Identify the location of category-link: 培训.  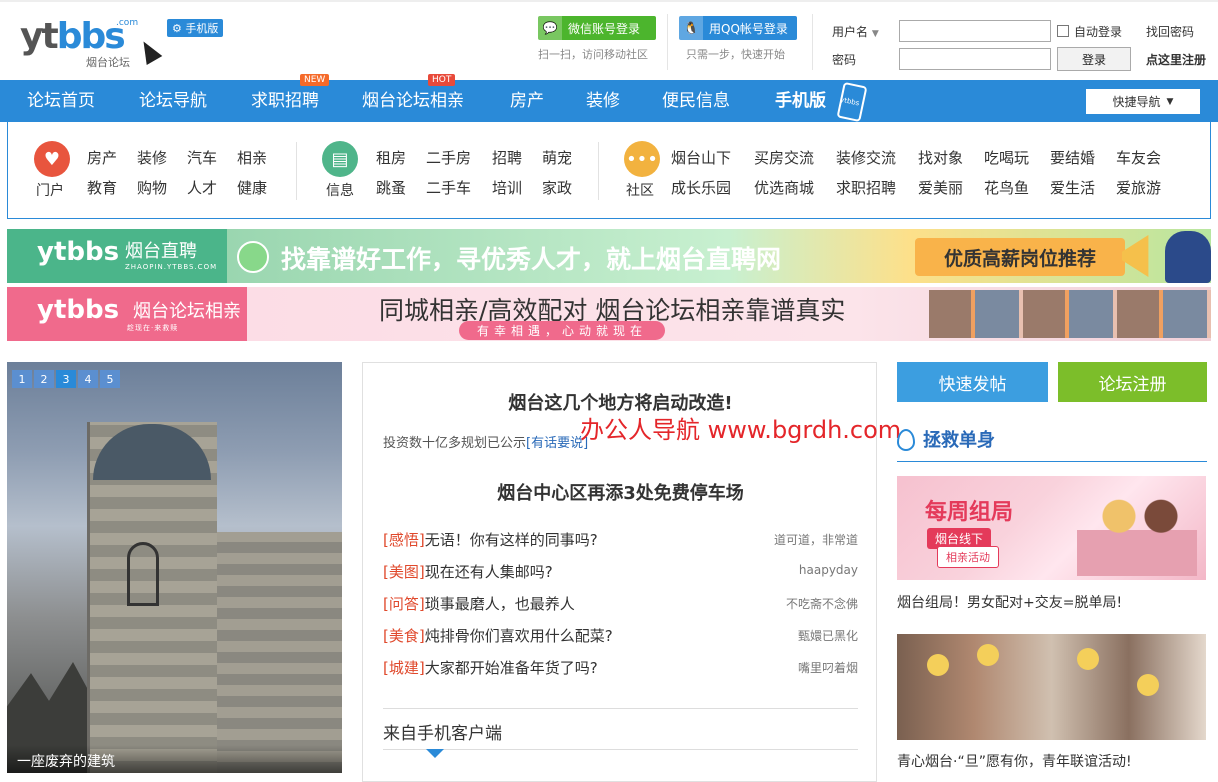
(507, 187).